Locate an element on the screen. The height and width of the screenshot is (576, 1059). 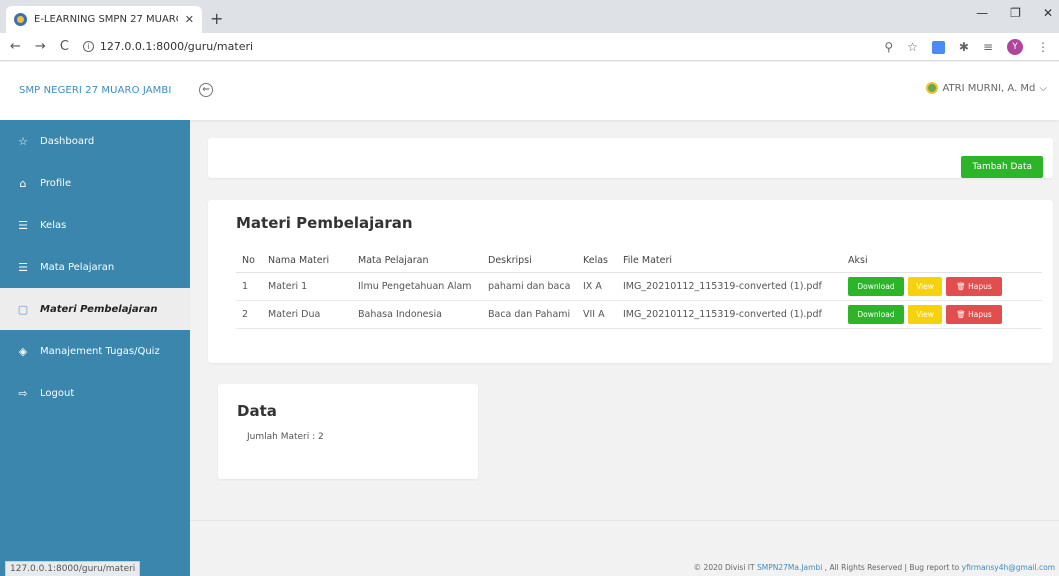
cell-kelas: VII A is located at coordinates (597, 314).